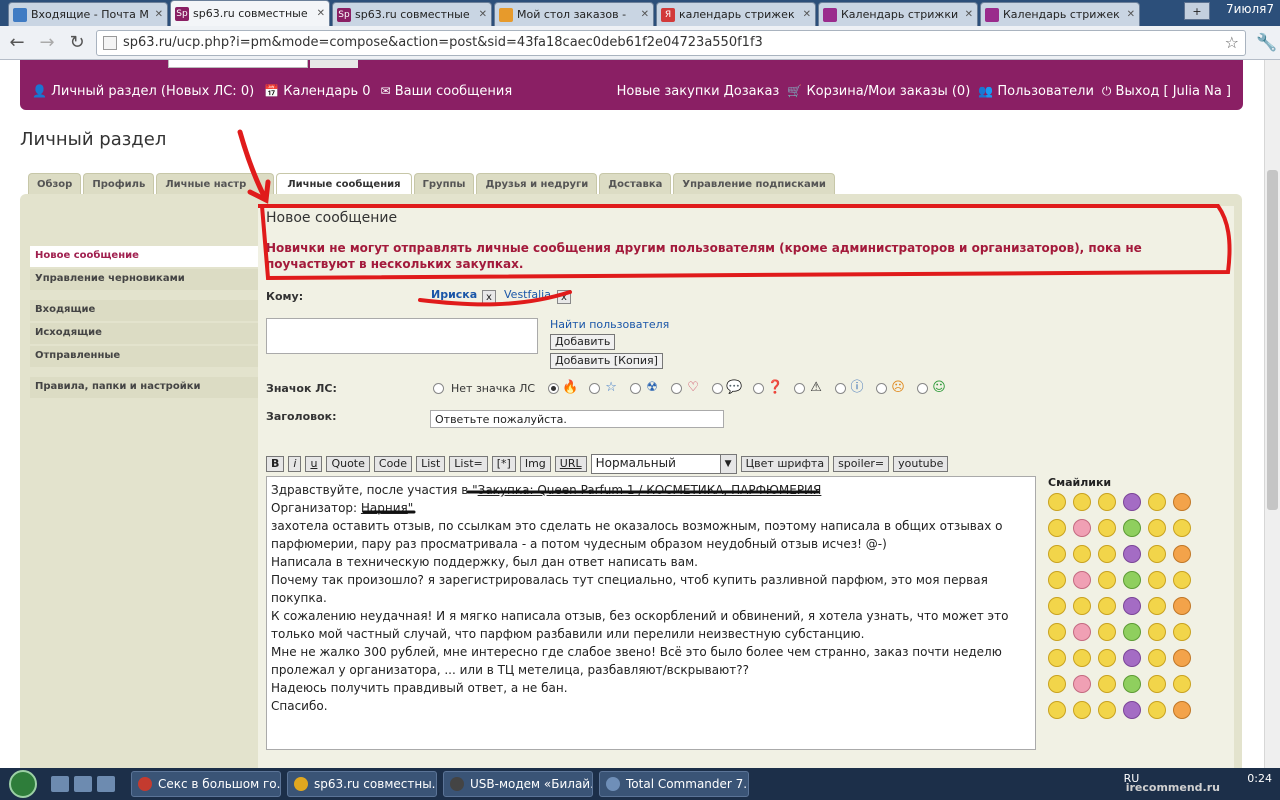  Describe the element at coordinates (668, 91) in the screenshot. I see `new-purchases-link: Новые закупки` at that location.